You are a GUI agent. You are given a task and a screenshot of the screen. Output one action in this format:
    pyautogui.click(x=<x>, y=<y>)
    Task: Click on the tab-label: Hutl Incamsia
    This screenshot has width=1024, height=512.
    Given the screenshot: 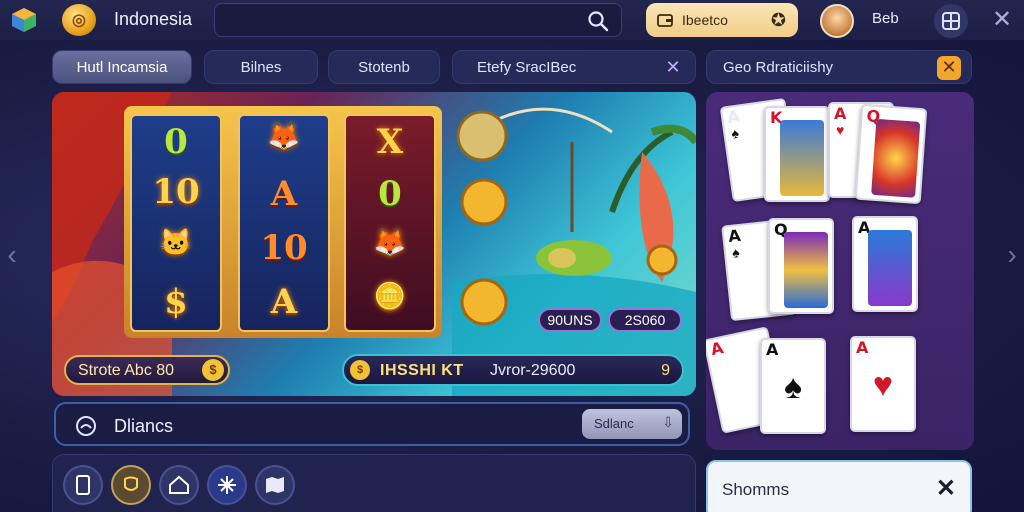 What is the action you would take?
    pyautogui.click(x=122, y=67)
    